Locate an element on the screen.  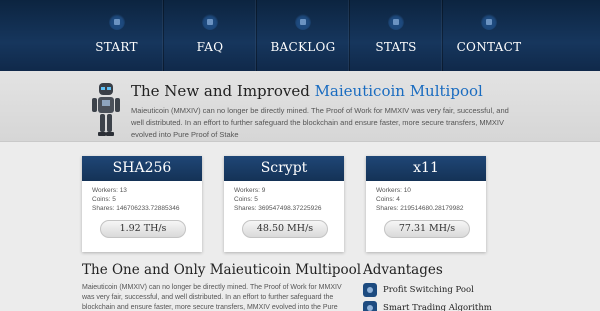
list-icon is located at coordinates (303, 22).